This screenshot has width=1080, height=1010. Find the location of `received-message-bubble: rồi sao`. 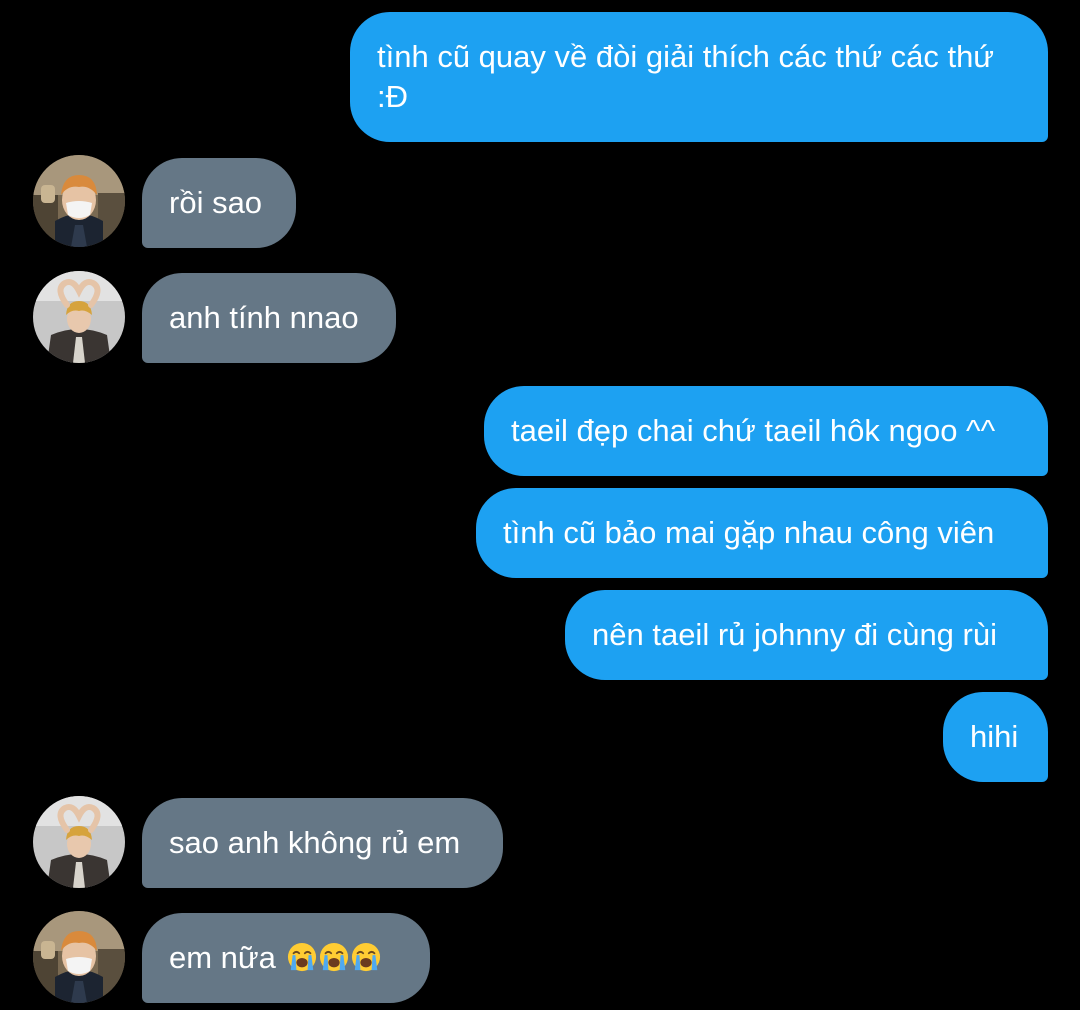

received-message-bubble: rồi sao is located at coordinates (219, 203).